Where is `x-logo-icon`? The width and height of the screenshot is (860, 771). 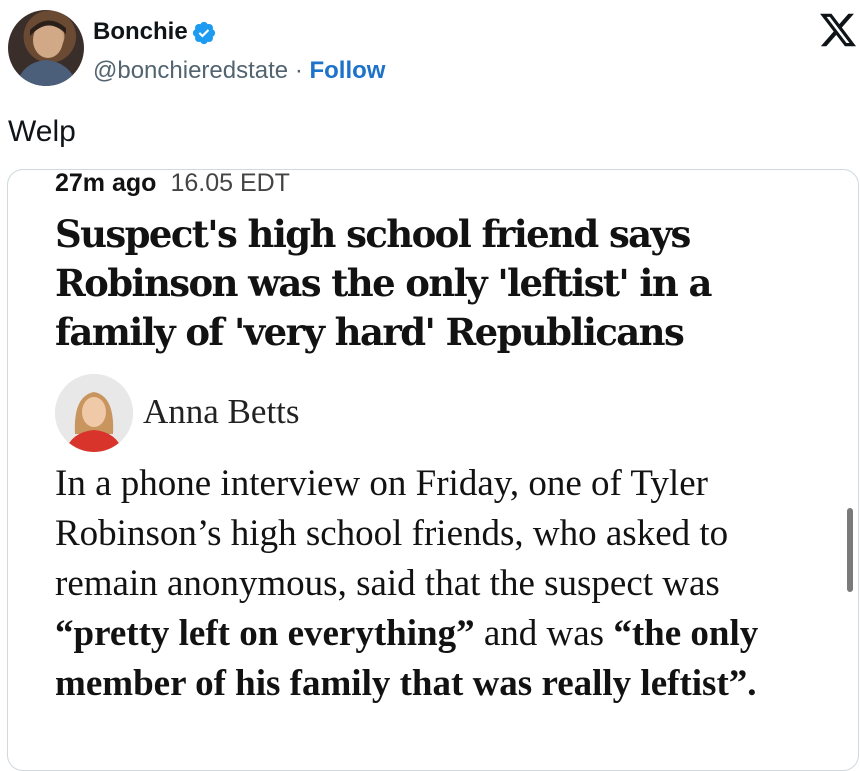 x-logo-icon is located at coordinates (838, 30).